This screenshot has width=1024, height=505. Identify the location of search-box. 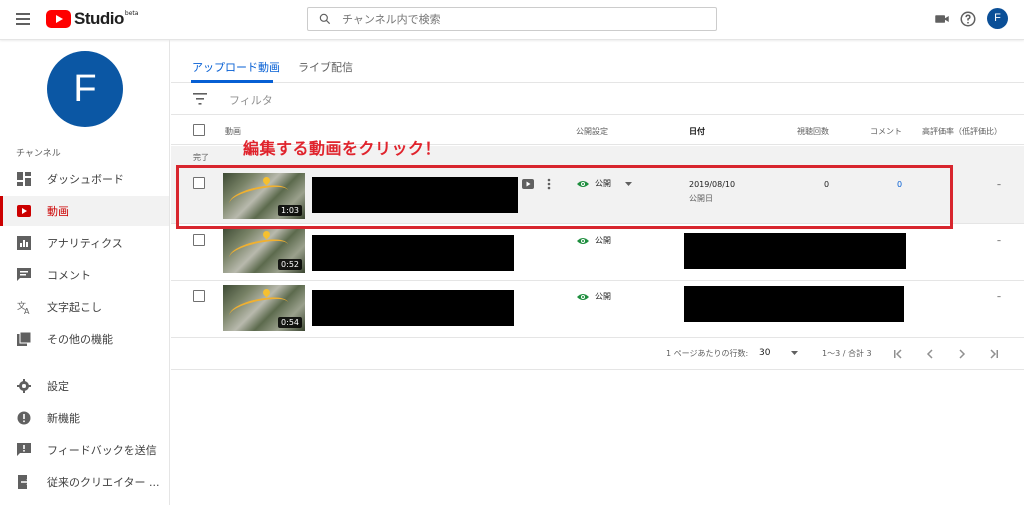
(512, 19).